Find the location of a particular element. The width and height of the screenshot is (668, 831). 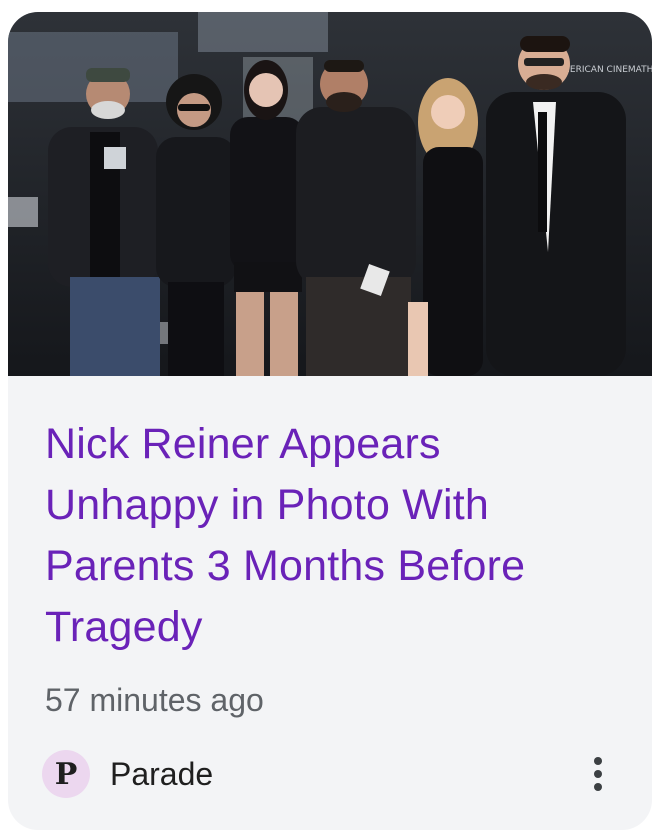

timestamp: 57 minutes ago is located at coordinates (154, 700).